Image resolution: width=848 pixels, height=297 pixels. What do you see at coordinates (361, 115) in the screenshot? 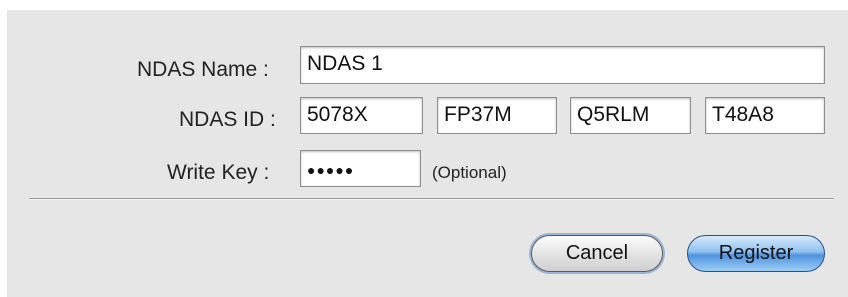
I see `ndas-id-part-1-input: 5078X` at bounding box center [361, 115].